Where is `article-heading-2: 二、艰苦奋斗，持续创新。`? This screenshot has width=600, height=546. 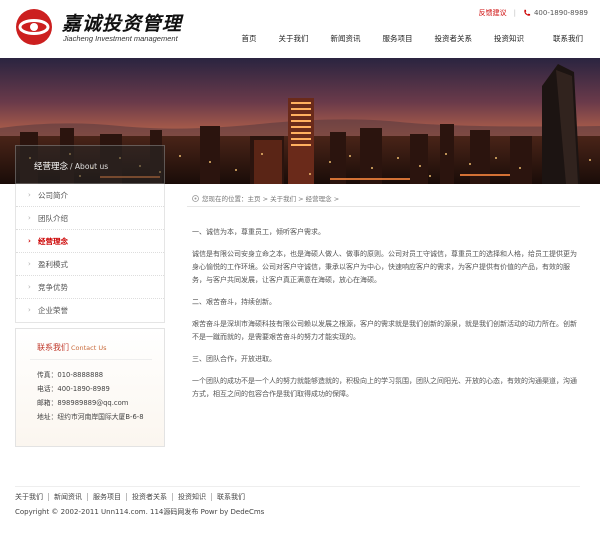
article-heading-2: 二、艰苦奋斗，持续创新。 is located at coordinates (234, 302).